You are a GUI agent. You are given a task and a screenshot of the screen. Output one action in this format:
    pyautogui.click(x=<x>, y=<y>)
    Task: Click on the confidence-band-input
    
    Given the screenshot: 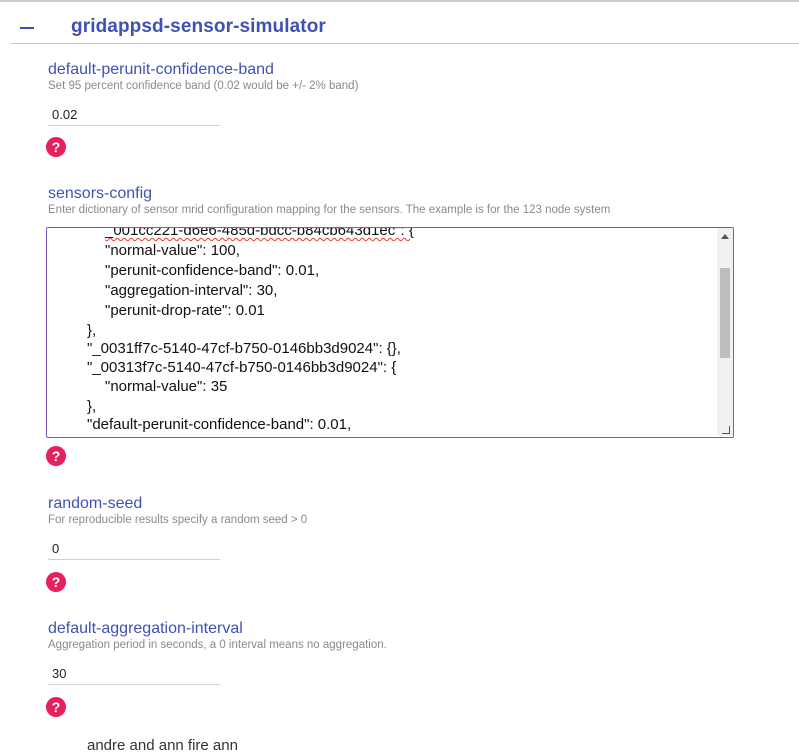 What is the action you would take?
    pyautogui.click(x=134, y=115)
    